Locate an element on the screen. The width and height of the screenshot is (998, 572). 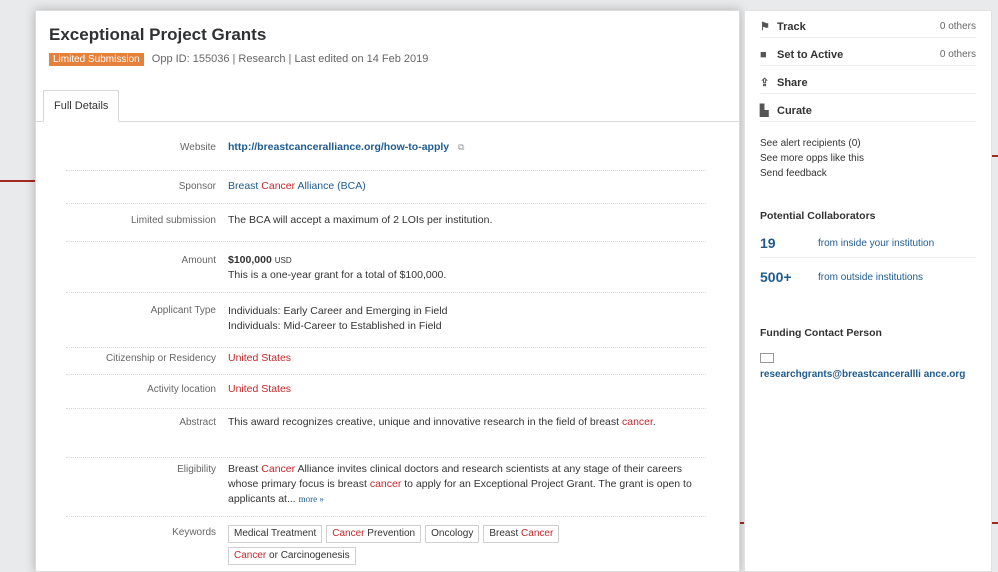
track-label: Track is located at coordinates (791, 27).